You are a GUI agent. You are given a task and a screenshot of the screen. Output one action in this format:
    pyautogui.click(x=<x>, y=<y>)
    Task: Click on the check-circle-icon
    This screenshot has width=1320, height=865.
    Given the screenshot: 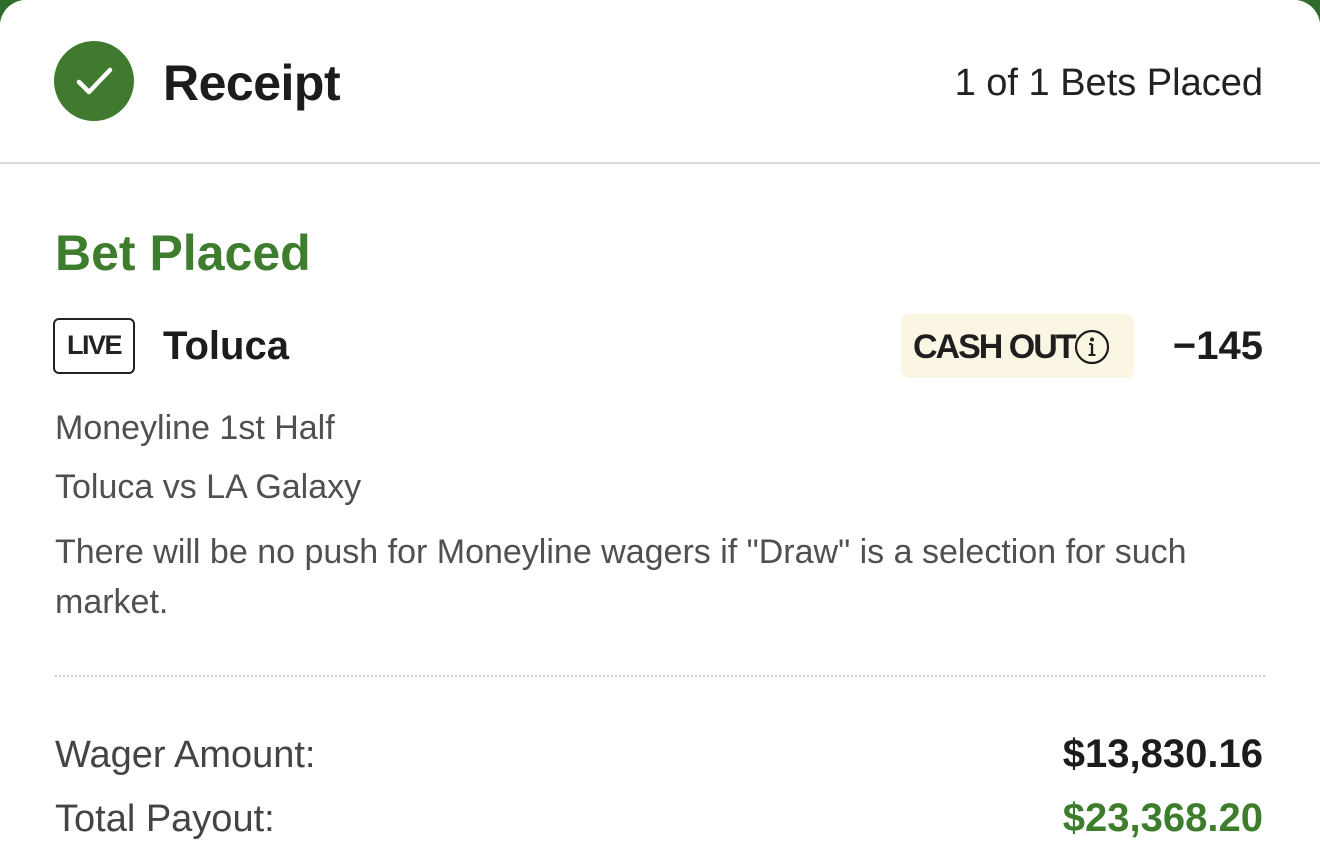 What is the action you would take?
    pyautogui.click(x=94, y=81)
    